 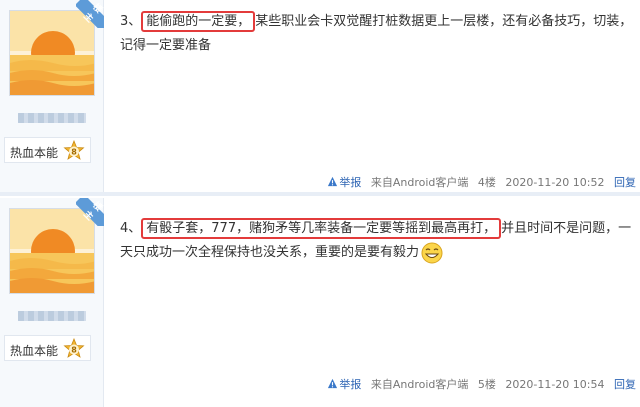 What do you see at coordinates (555, 384) in the screenshot?
I see `post-time: 2020-11-20 10:54` at bounding box center [555, 384].